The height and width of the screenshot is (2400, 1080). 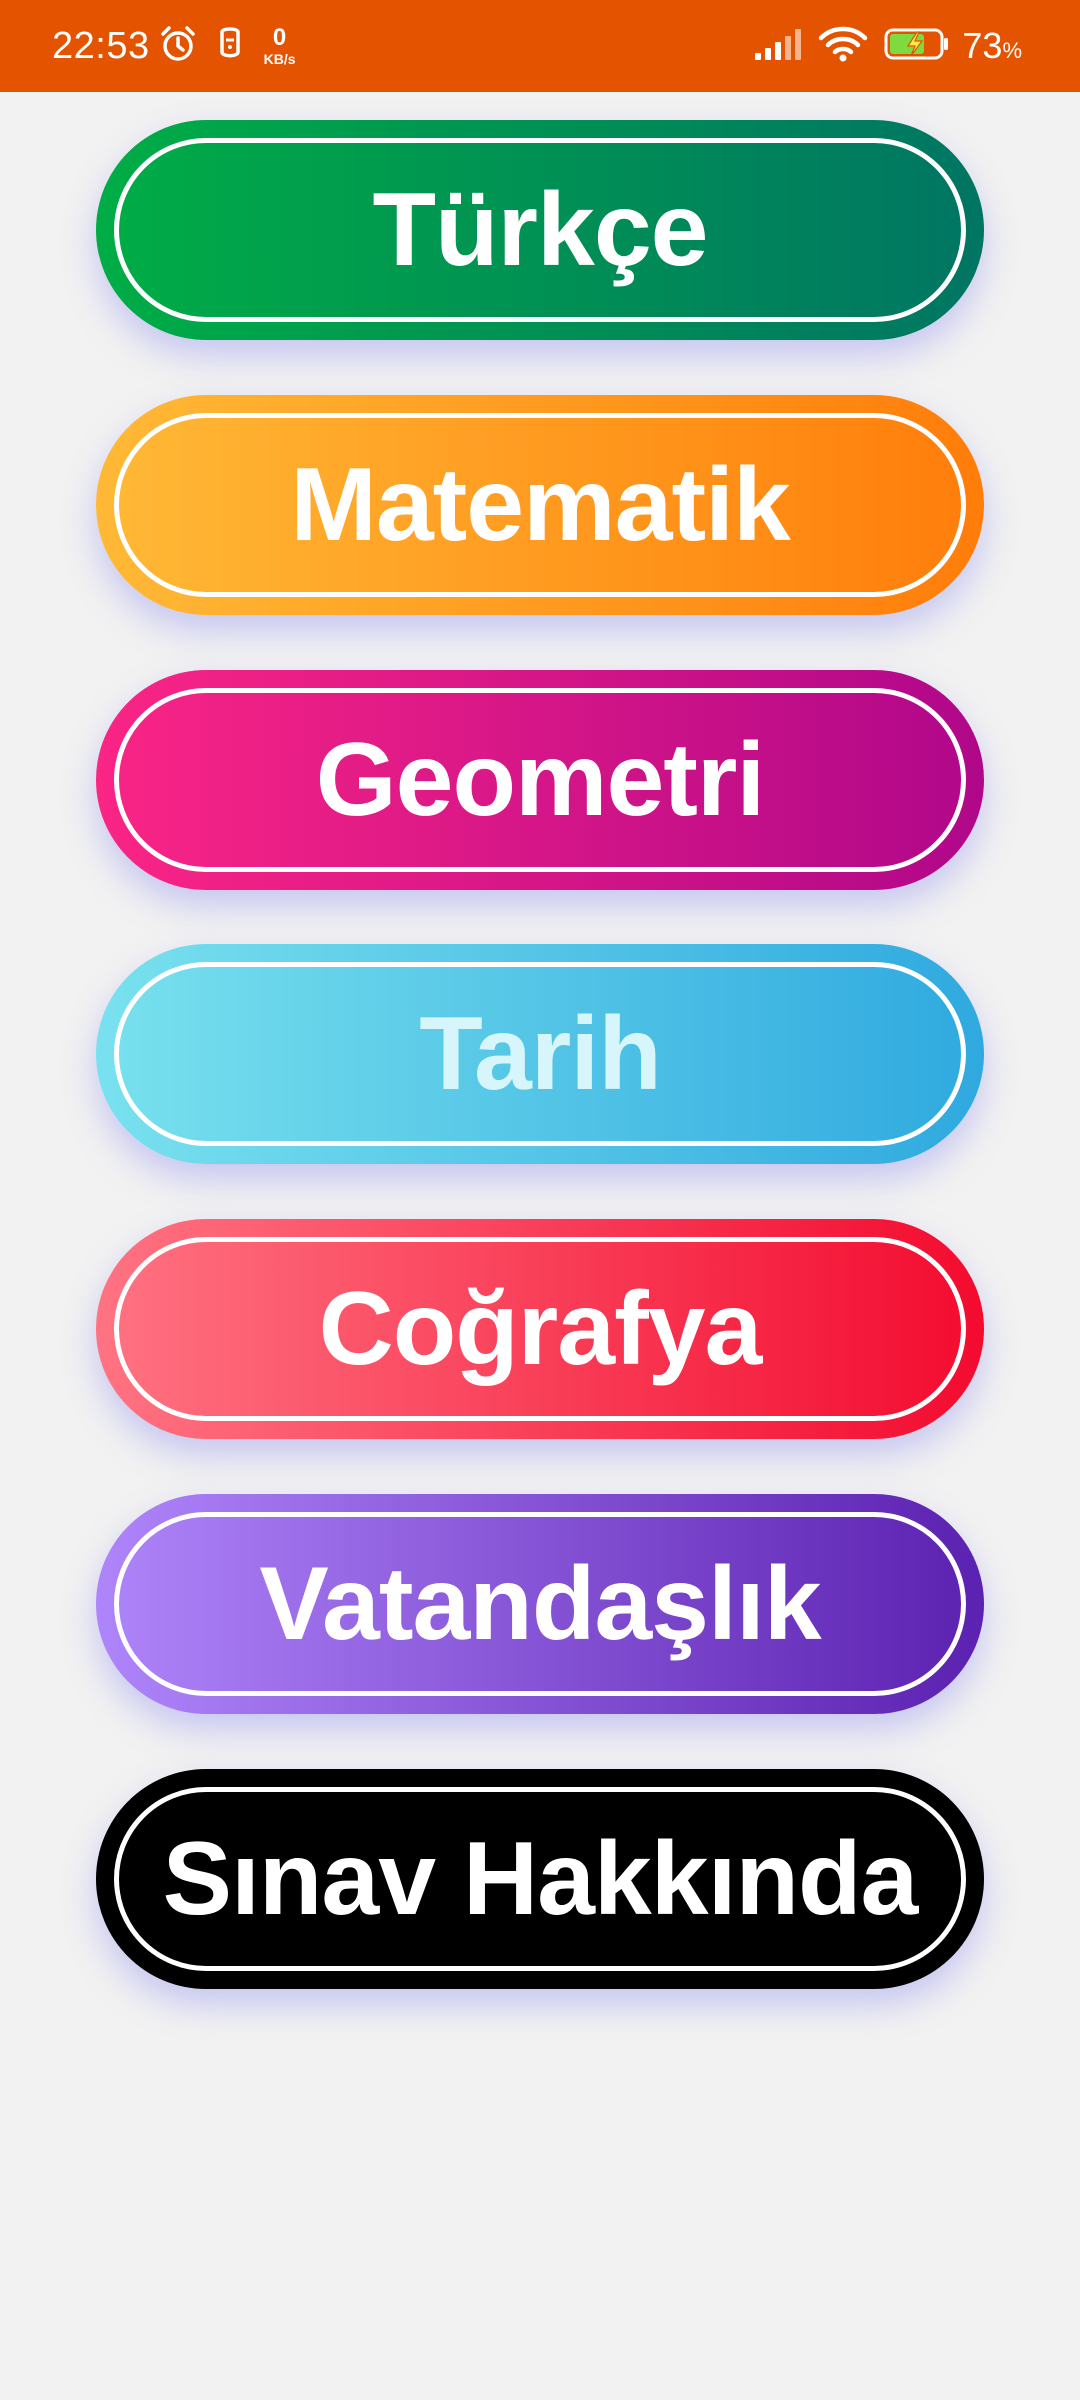 I want to click on vatandaslik-button: Vatandaşlık, so click(x=540, y=1604).